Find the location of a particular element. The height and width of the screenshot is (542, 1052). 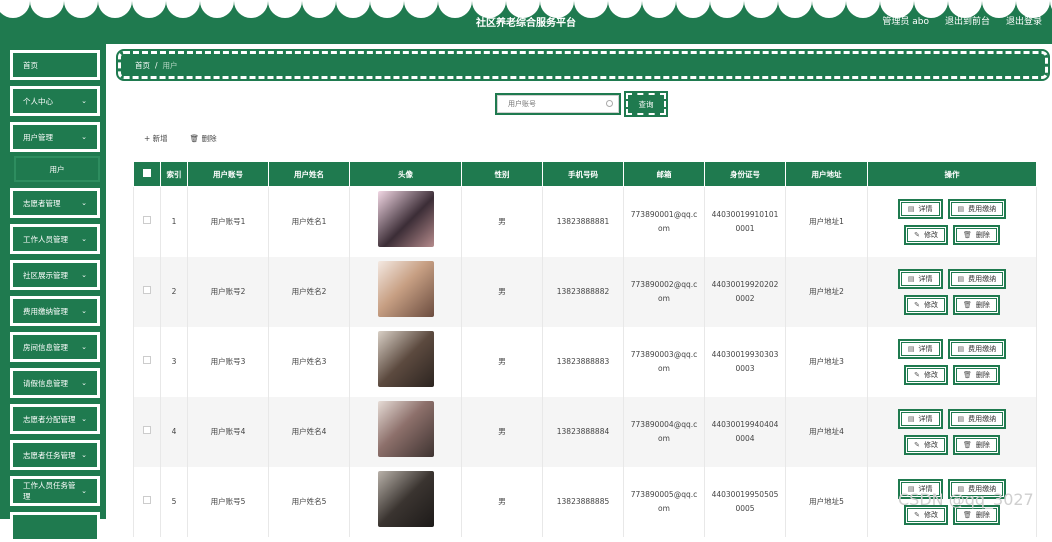

name-cell: 用户姓名4 is located at coordinates (309, 431).